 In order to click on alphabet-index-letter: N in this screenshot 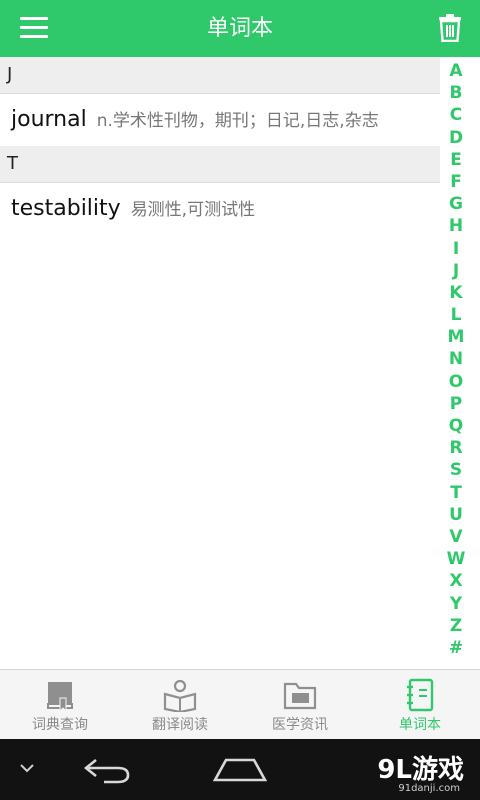, I will do `click(456, 359)`.